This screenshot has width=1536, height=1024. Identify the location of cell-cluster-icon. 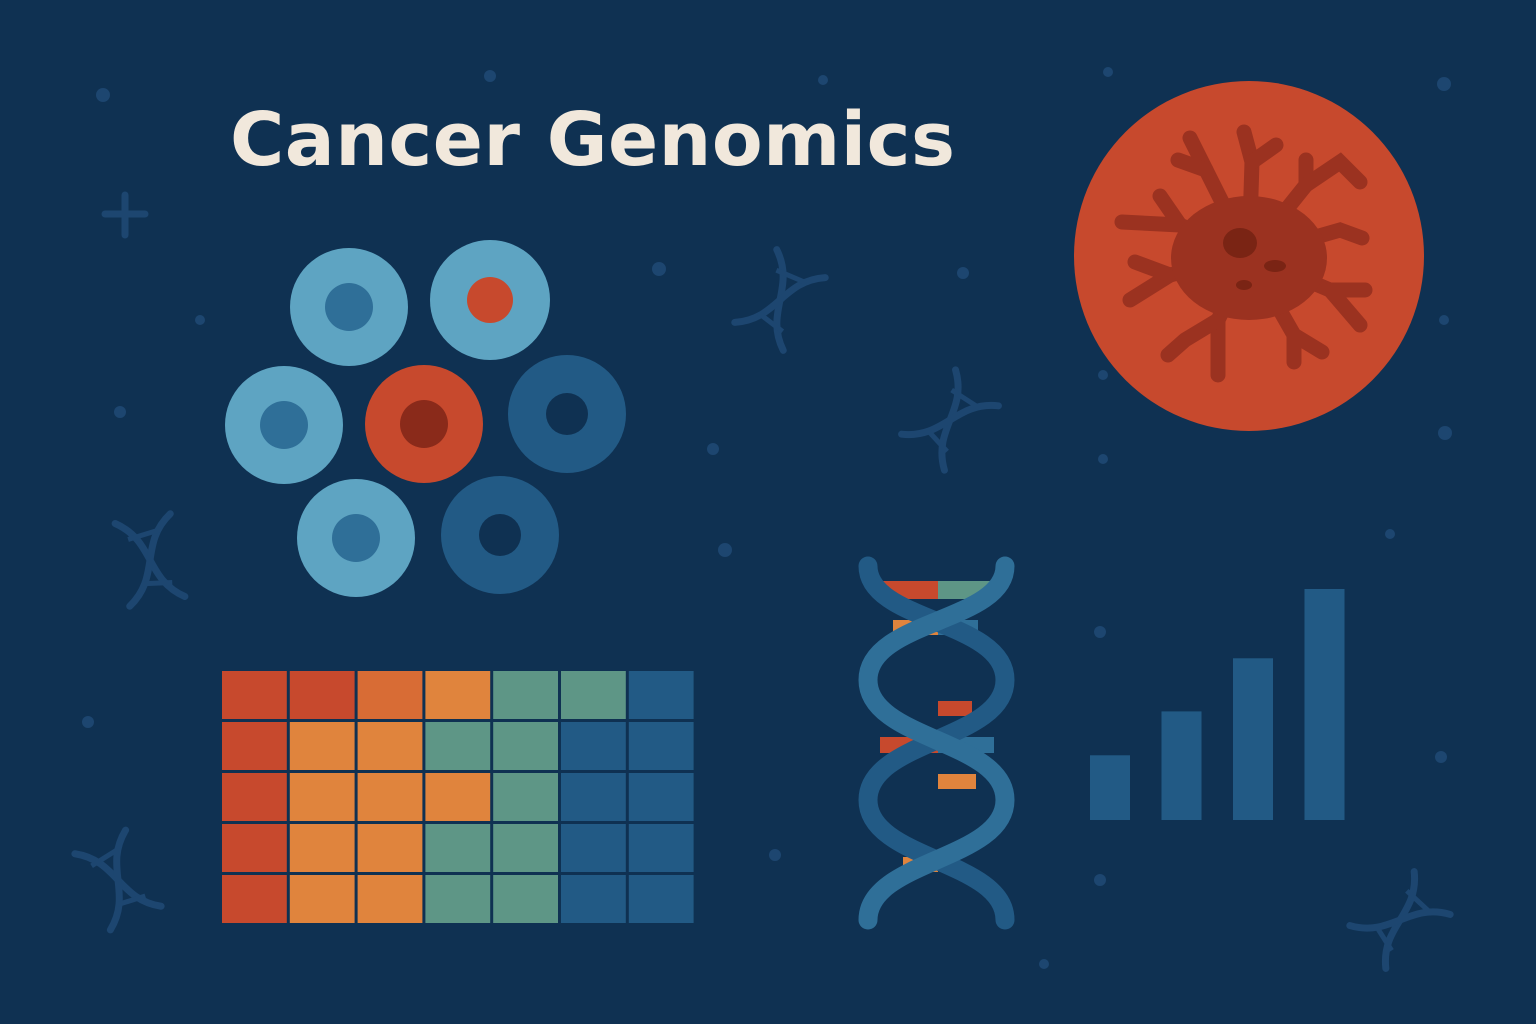
(425, 418).